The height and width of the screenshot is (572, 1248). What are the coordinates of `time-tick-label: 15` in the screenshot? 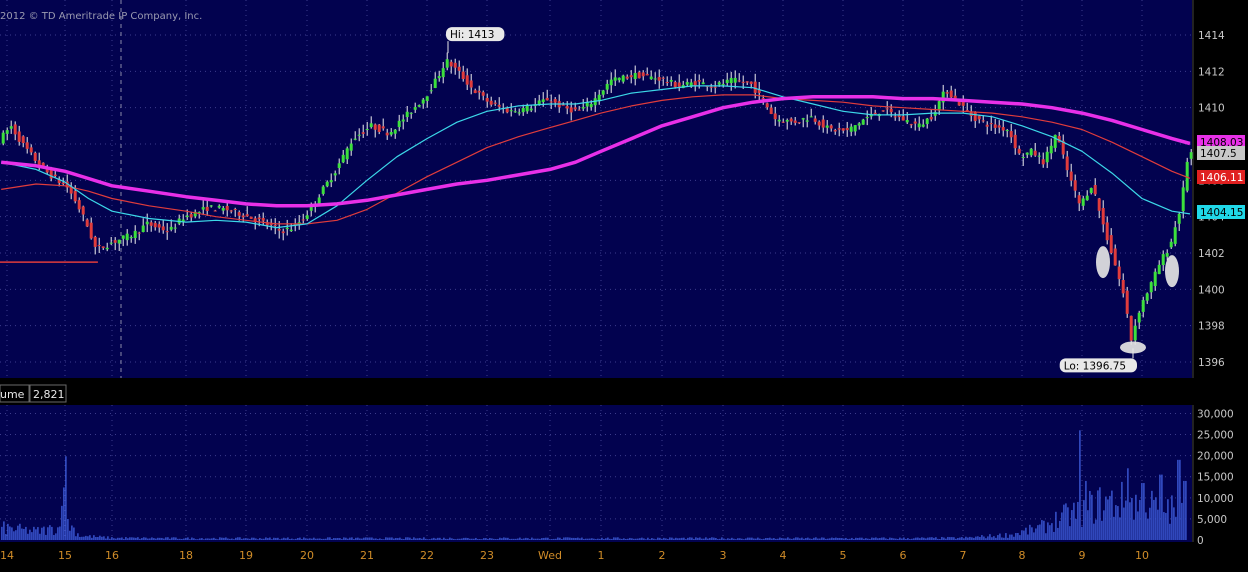 It's located at (65, 555).